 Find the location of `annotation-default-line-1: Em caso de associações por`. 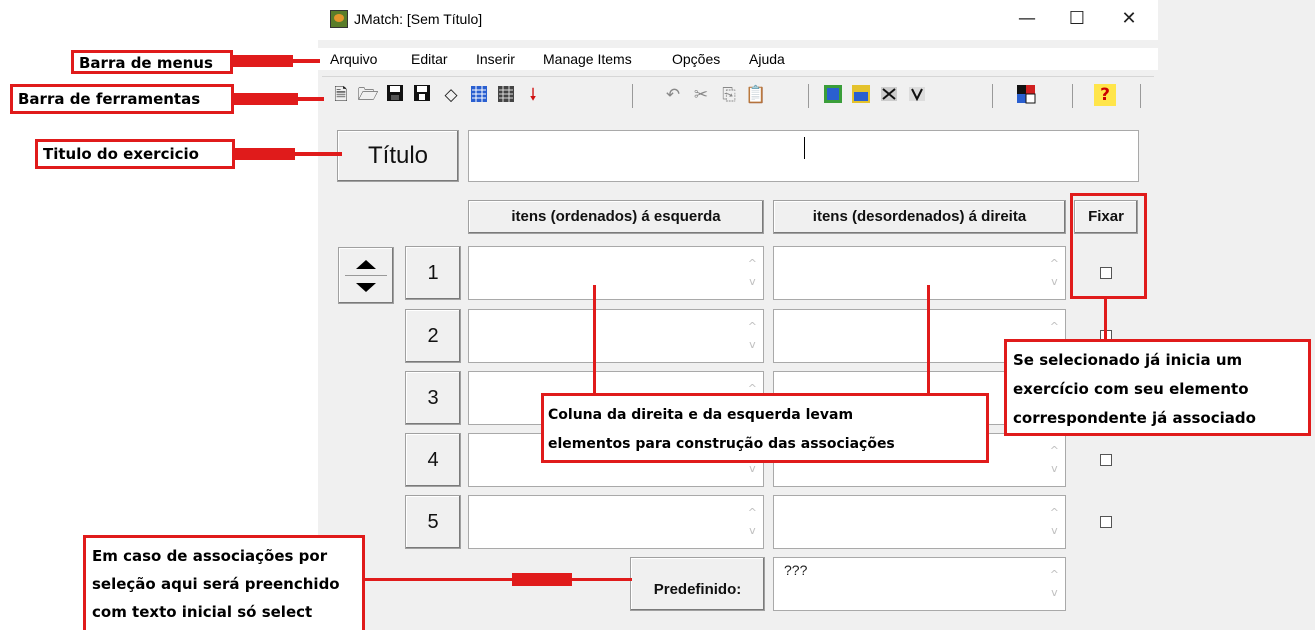

annotation-default-line-1: Em caso de associações por is located at coordinates (210, 556).